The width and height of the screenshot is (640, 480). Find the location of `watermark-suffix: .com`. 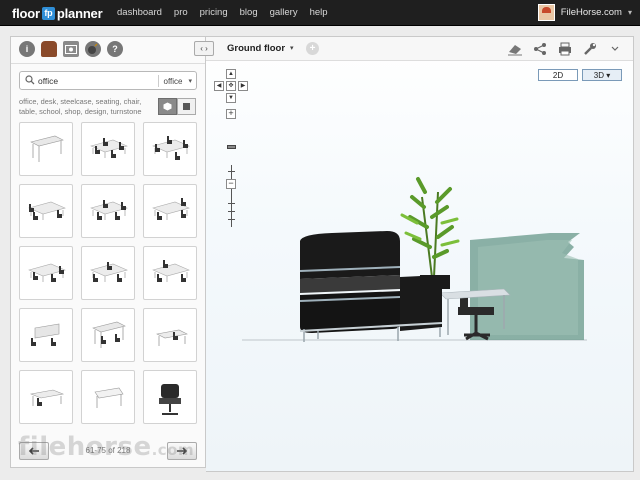

watermark-suffix: .com is located at coordinates (173, 450).